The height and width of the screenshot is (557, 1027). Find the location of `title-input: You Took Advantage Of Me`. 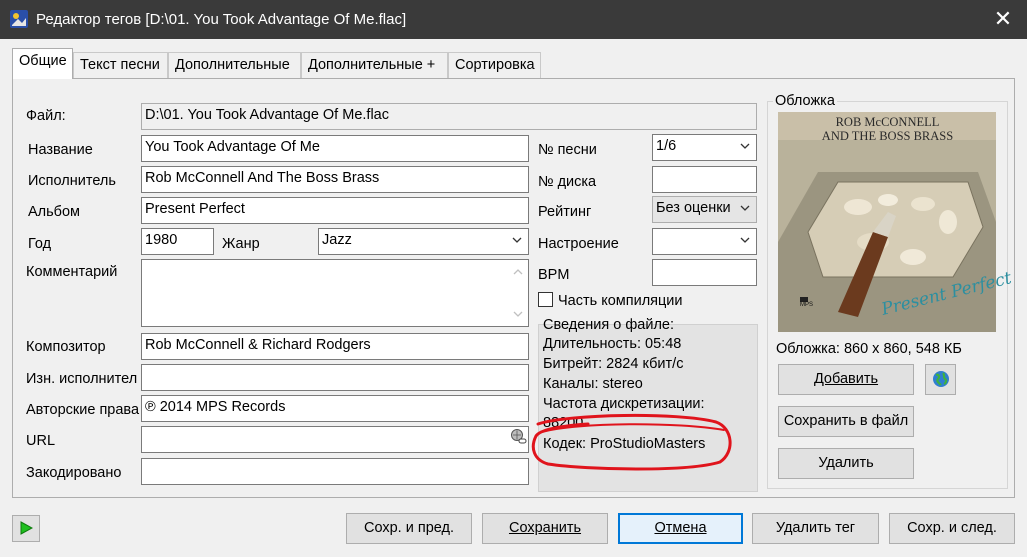

title-input: You Took Advantage Of Me is located at coordinates (335, 148).